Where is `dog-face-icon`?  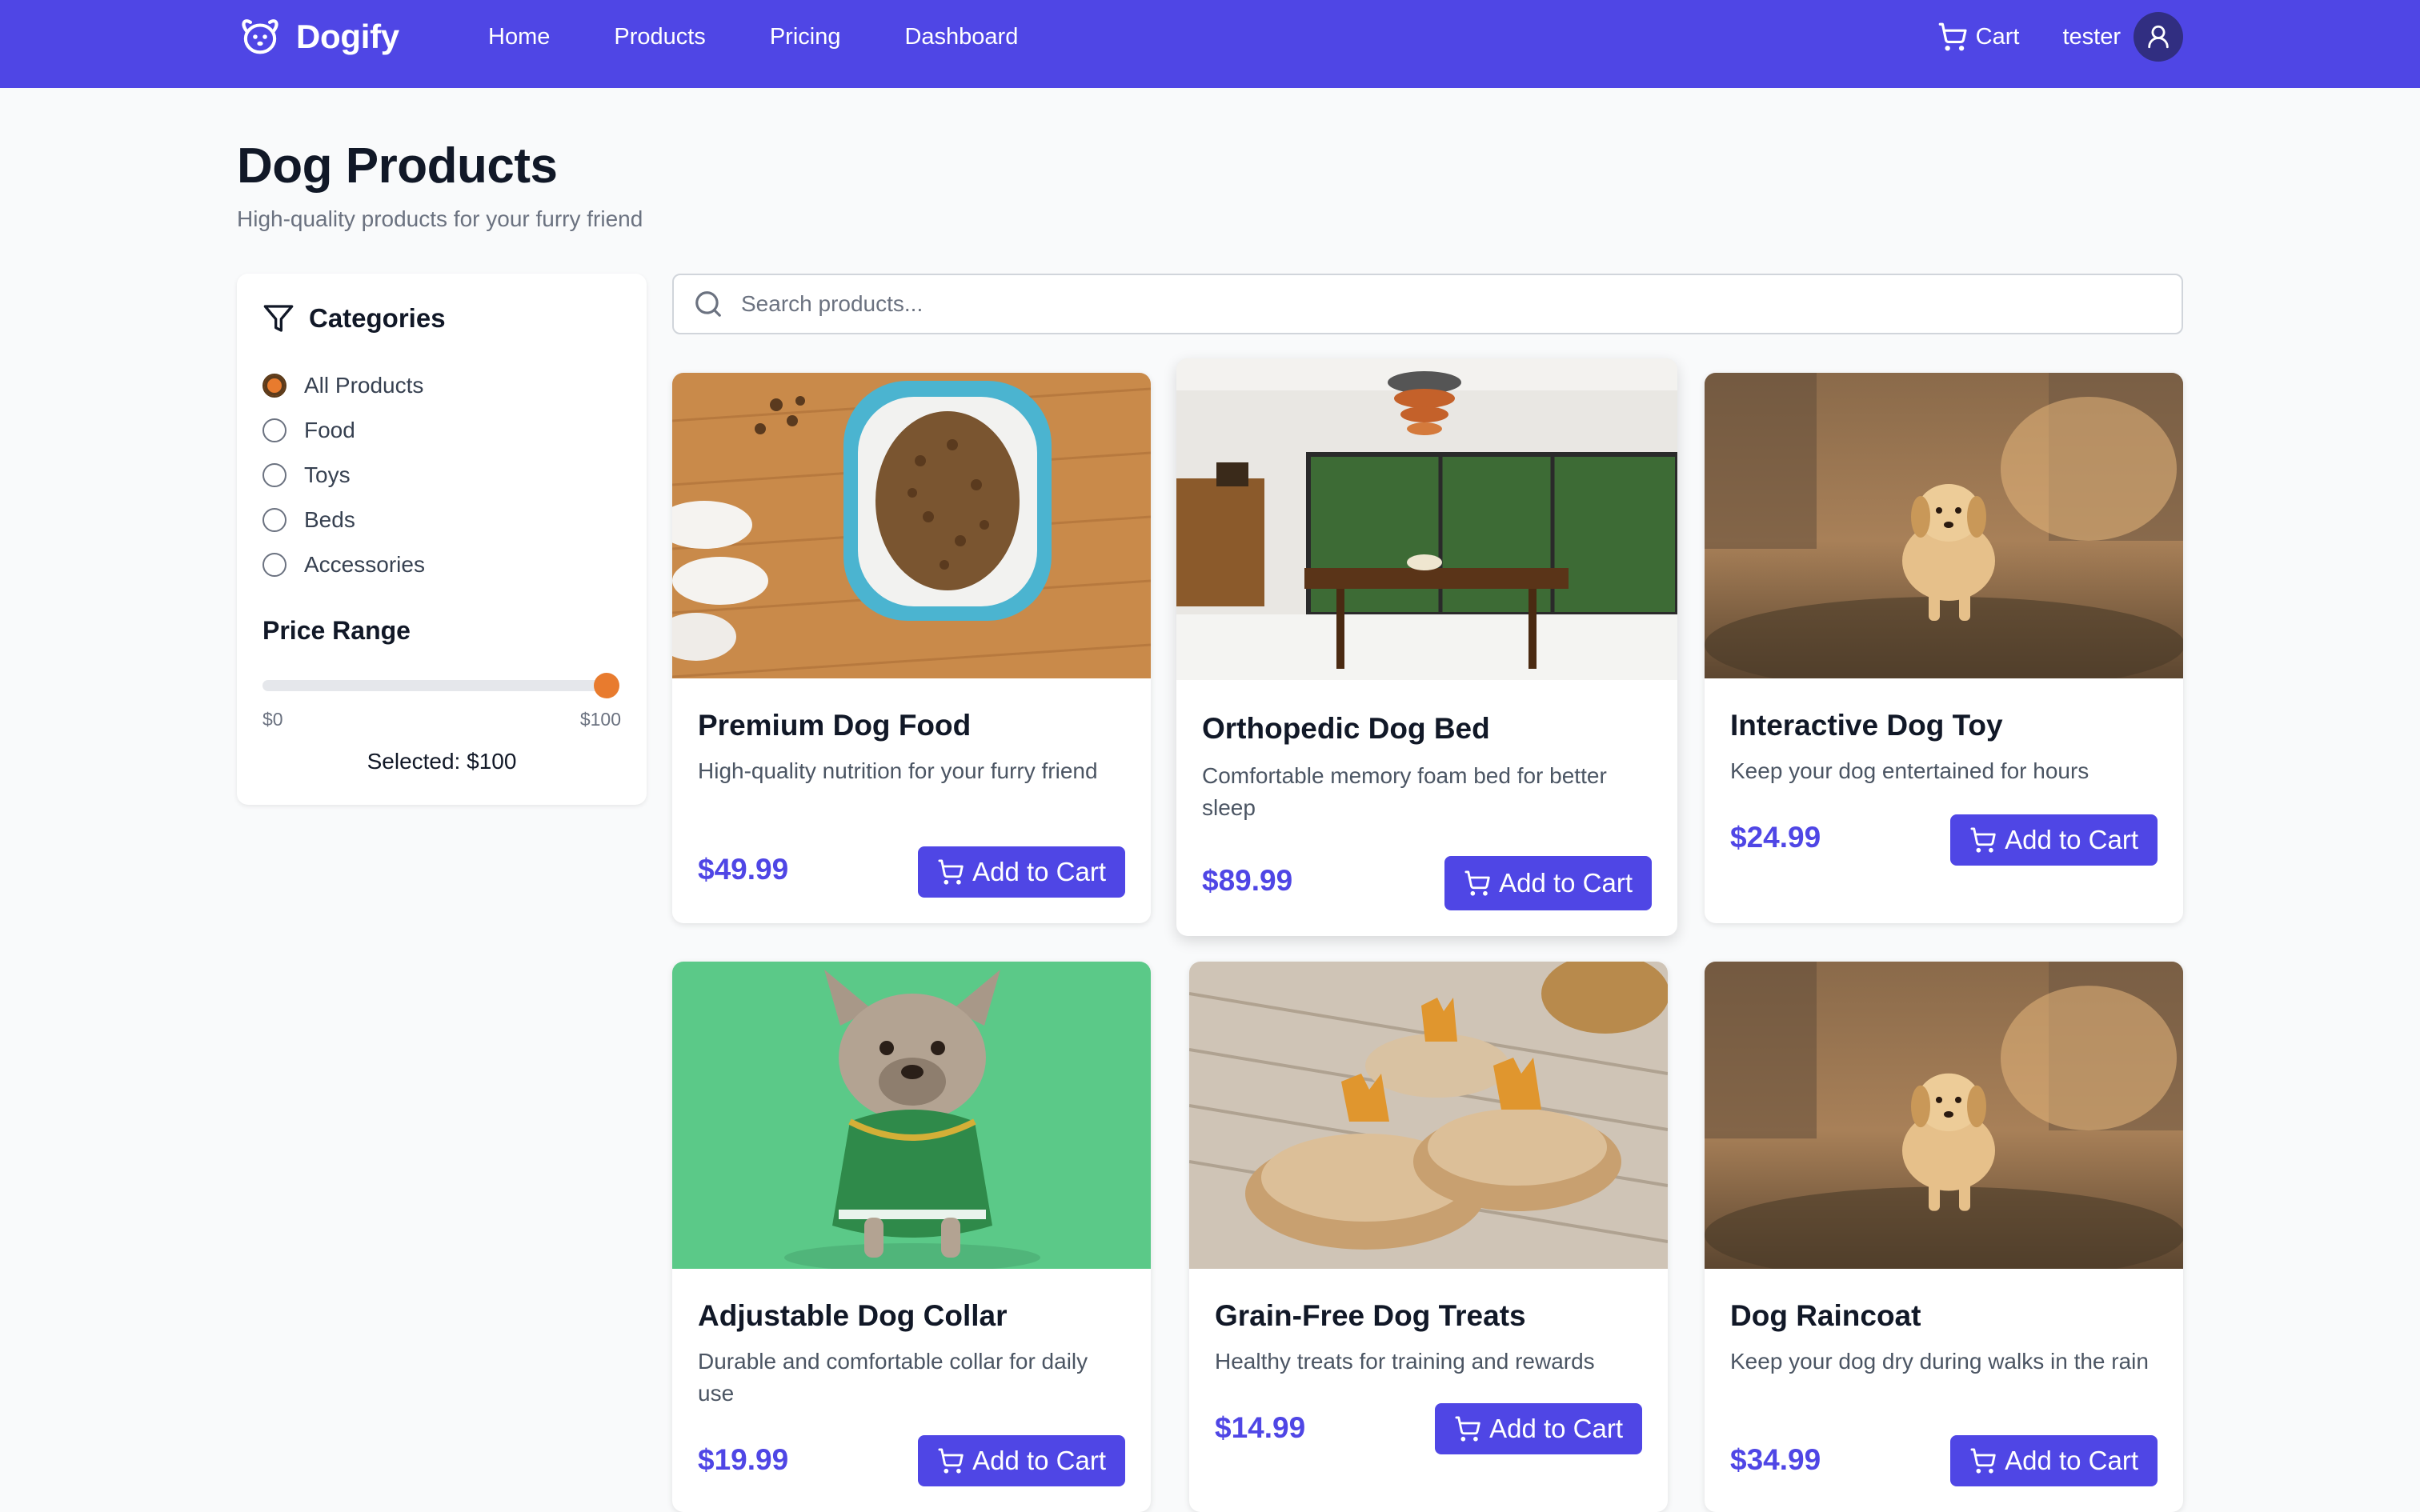 dog-face-icon is located at coordinates (260, 36).